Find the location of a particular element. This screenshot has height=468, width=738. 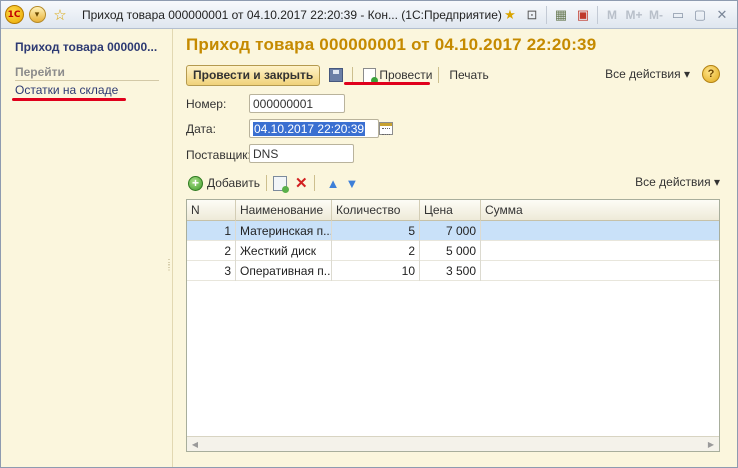

add-row-button: + Добавить is located at coordinates (224, 183).